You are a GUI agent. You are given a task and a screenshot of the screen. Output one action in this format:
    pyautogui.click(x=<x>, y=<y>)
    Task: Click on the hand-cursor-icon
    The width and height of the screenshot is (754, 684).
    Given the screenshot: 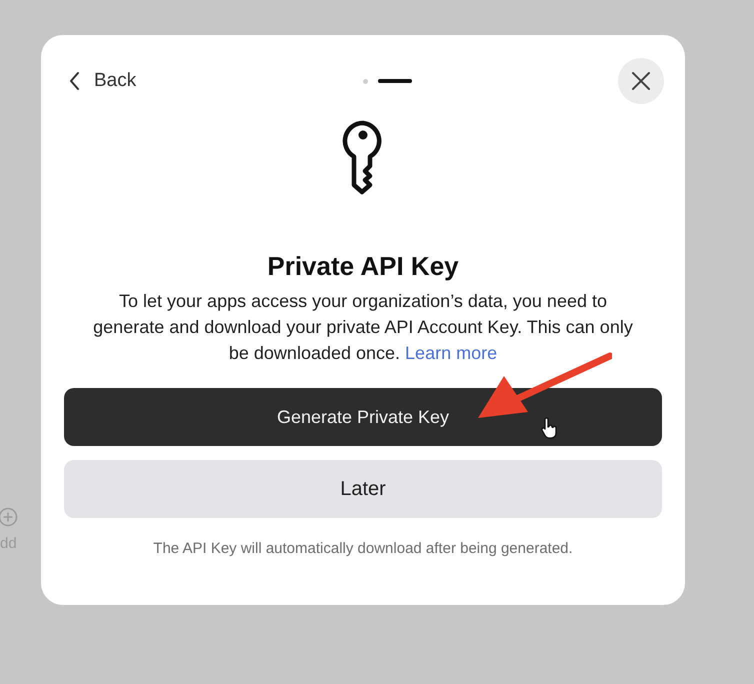 What is the action you would take?
    pyautogui.click(x=549, y=428)
    